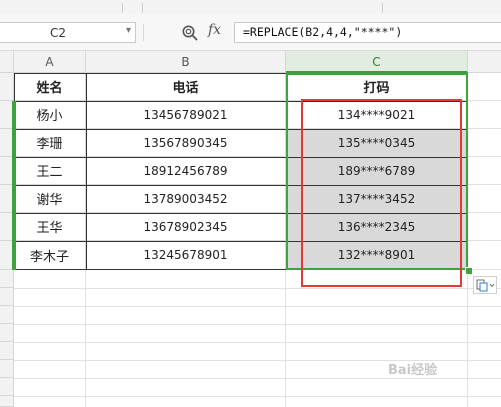  I want to click on toolbar-strip, so click(250, 7).